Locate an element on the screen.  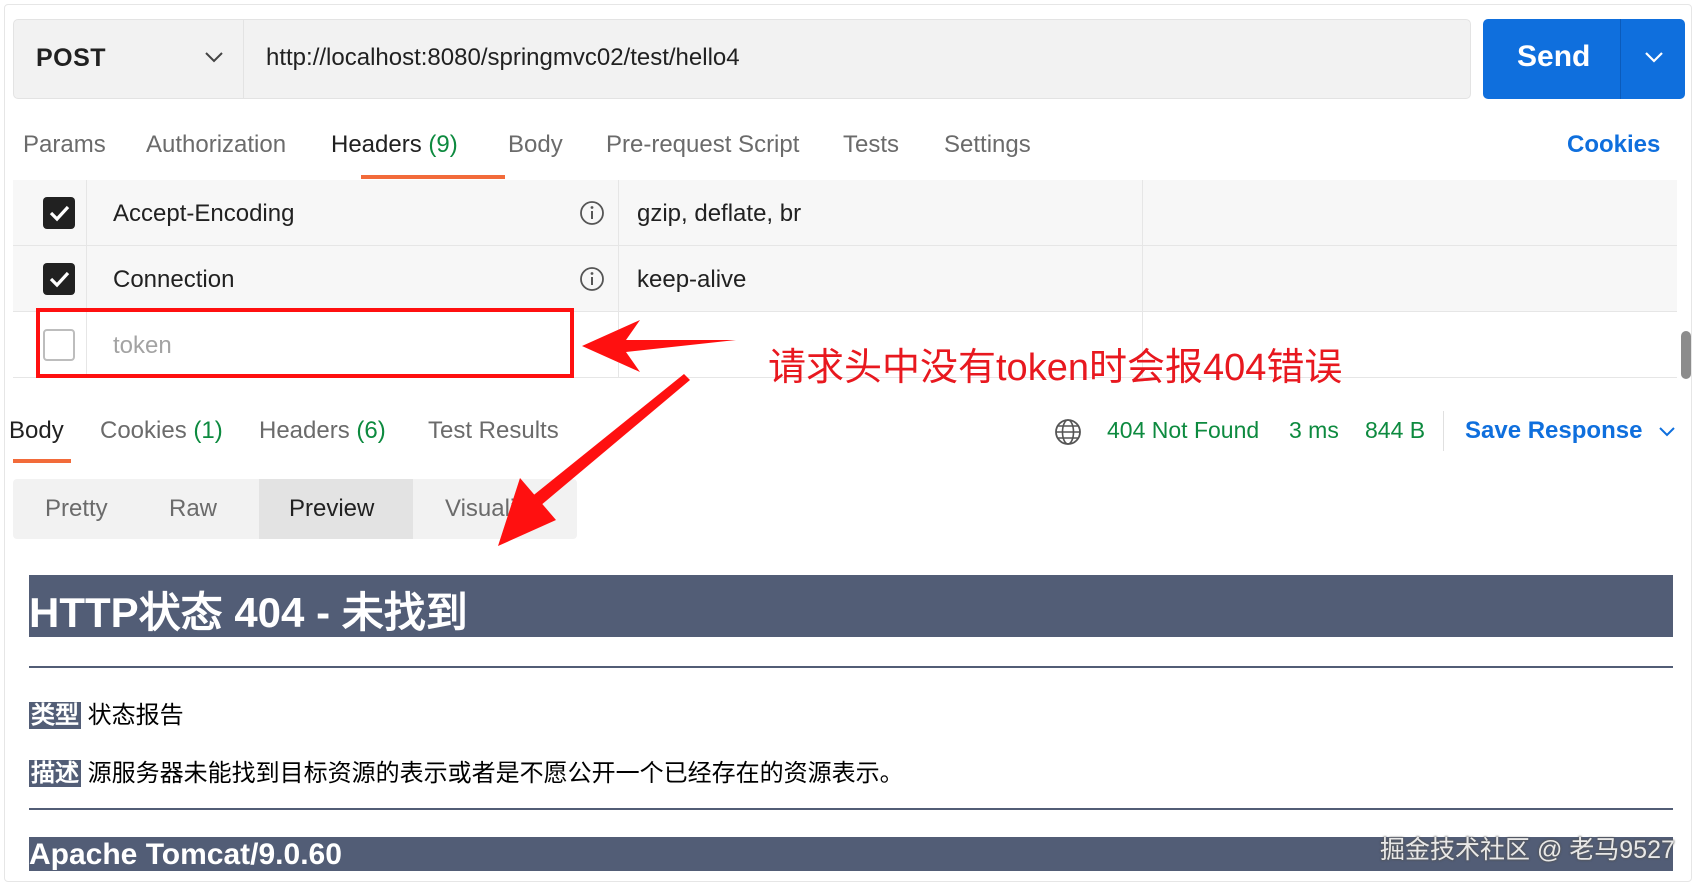
save-response-button: Save Response is located at coordinates (1553, 431).